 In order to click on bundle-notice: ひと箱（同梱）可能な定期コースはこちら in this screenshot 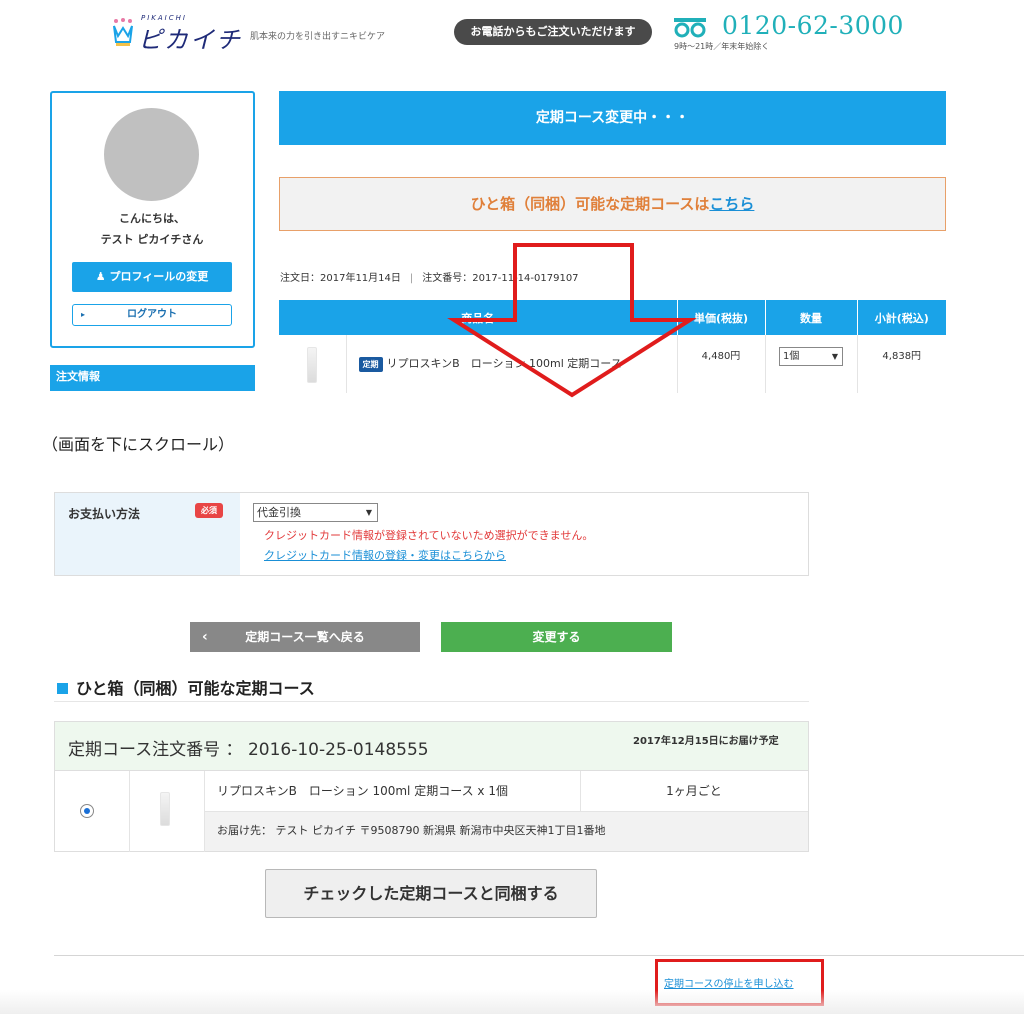, I will do `click(612, 204)`.